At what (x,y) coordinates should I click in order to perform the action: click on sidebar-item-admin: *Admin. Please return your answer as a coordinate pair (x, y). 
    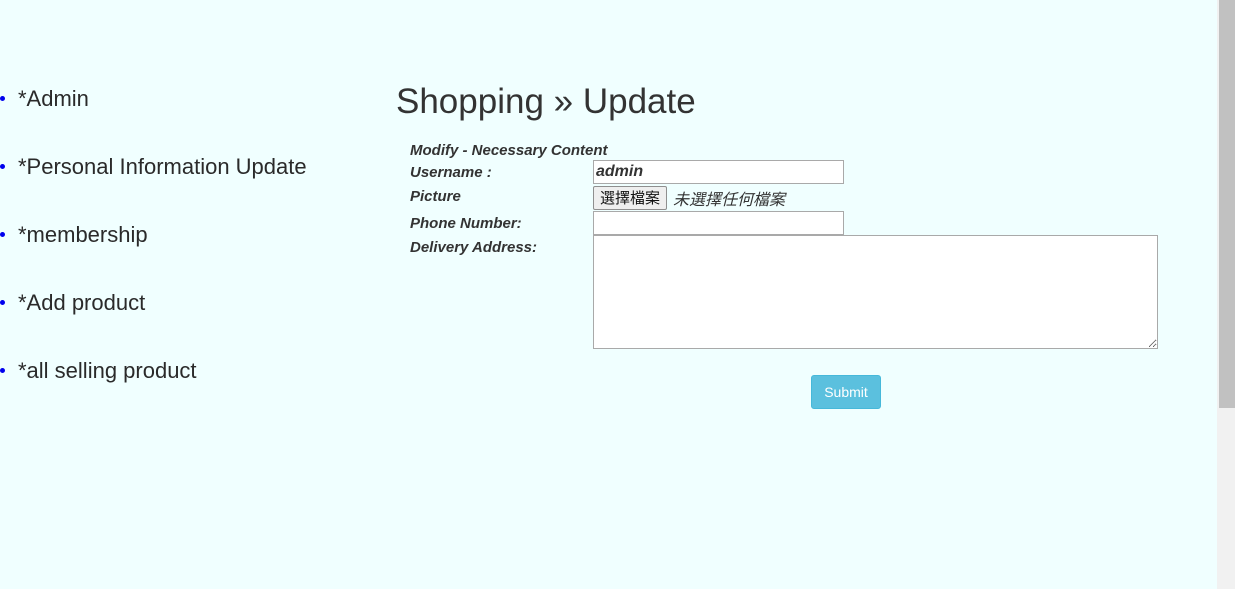
    Looking at the image, I should click on (190, 114).